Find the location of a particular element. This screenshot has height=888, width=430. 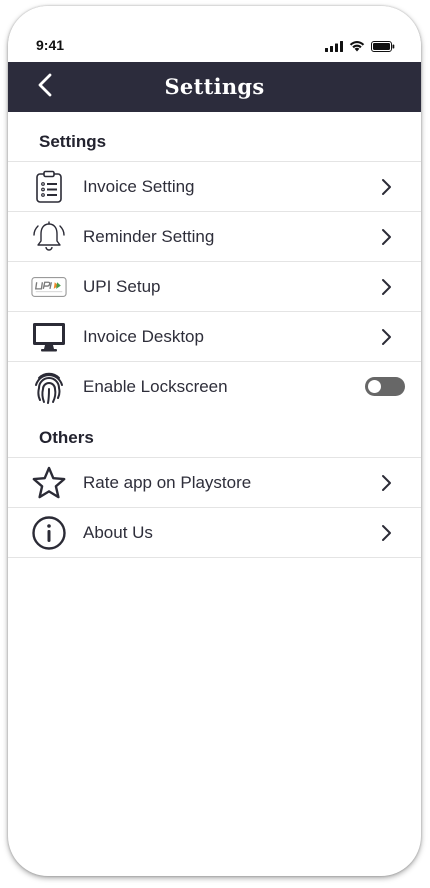

settings-item-label: Enable Lockscreen is located at coordinates (155, 386).